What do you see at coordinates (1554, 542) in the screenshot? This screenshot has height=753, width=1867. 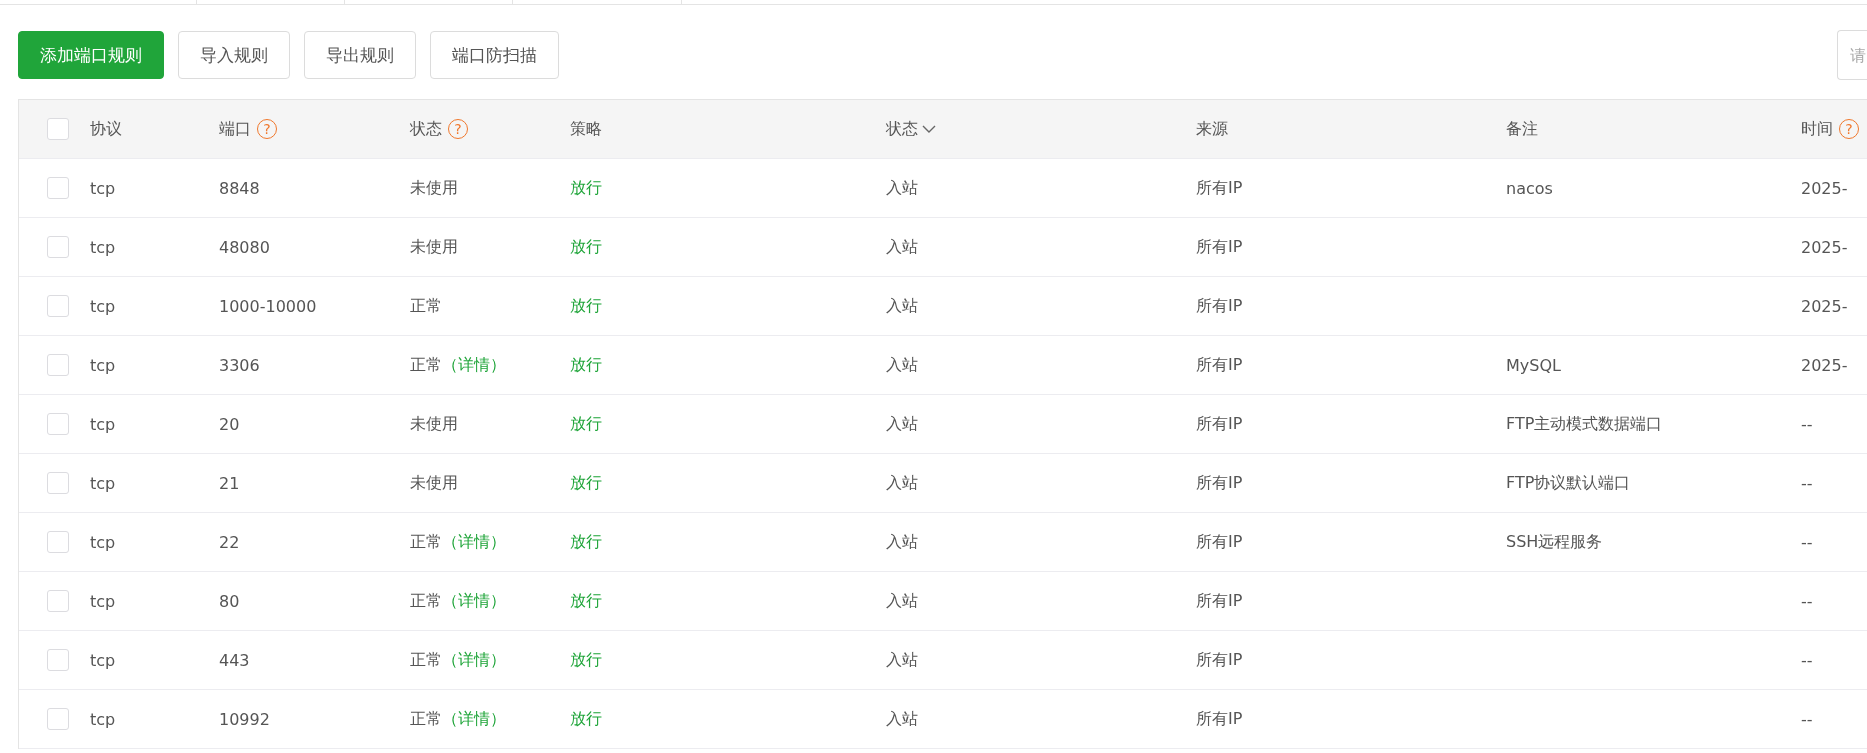 I see `table-cell: SSH远程服务` at bounding box center [1554, 542].